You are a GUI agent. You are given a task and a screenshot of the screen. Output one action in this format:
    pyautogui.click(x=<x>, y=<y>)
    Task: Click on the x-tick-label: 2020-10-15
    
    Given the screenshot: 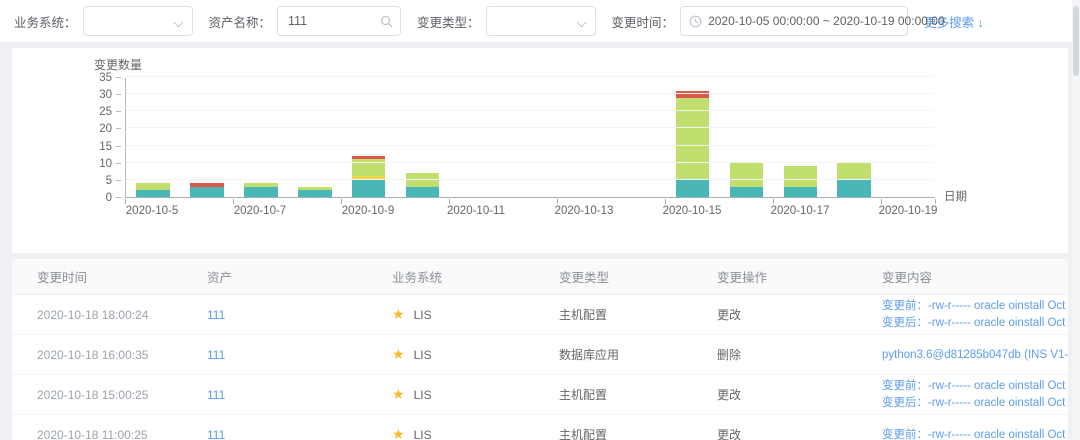 What is the action you would take?
    pyautogui.click(x=692, y=211)
    